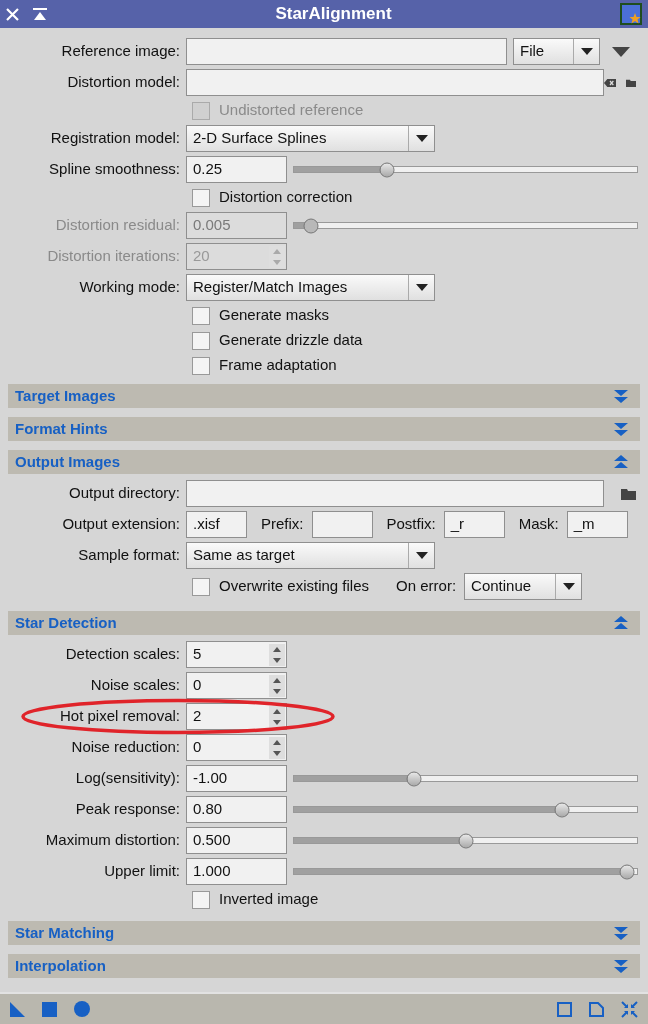 The image size is (648, 1024). Describe the element at coordinates (628, 493) in the screenshot. I see `folder-icon` at that location.